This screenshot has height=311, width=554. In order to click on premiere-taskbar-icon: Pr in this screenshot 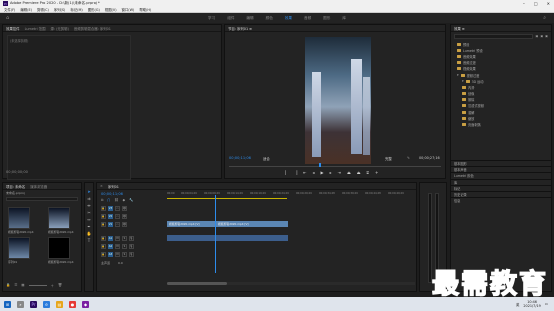, I will do `click(33, 304)`.